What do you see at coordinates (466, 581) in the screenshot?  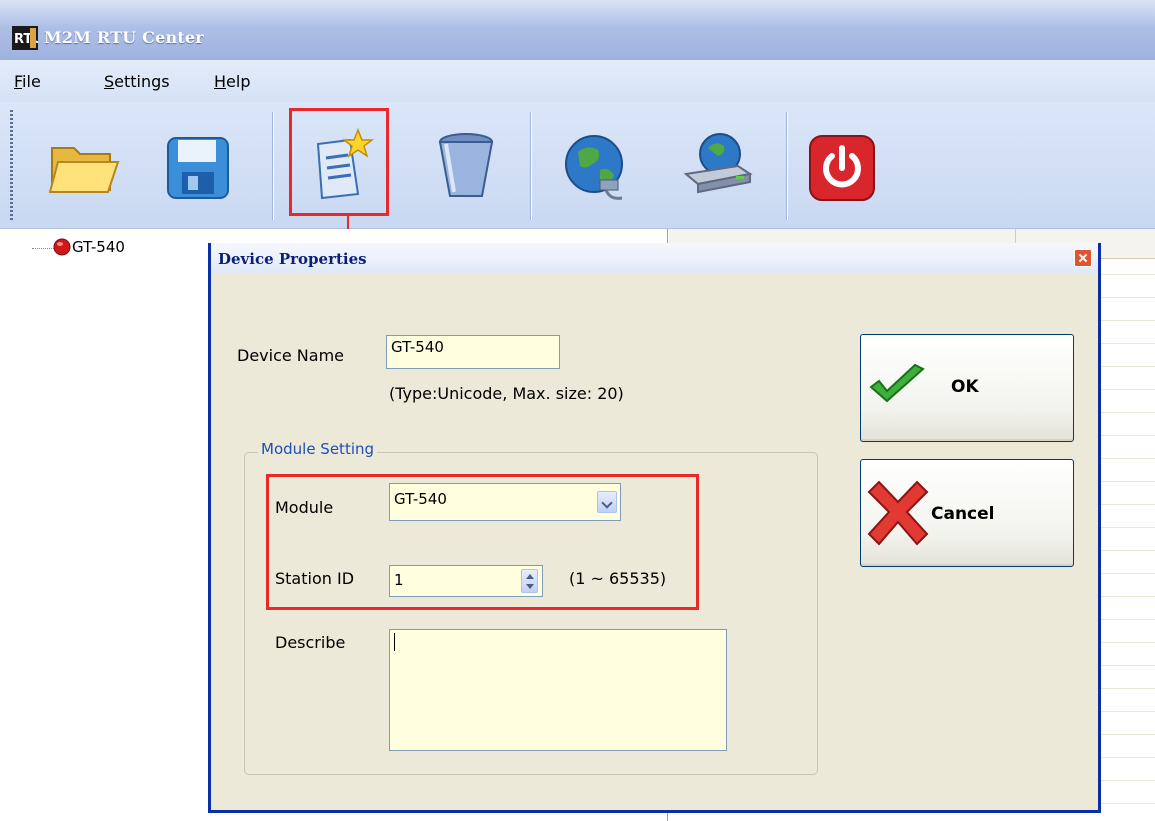 I see `station-id-field: 1` at bounding box center [466, 581].